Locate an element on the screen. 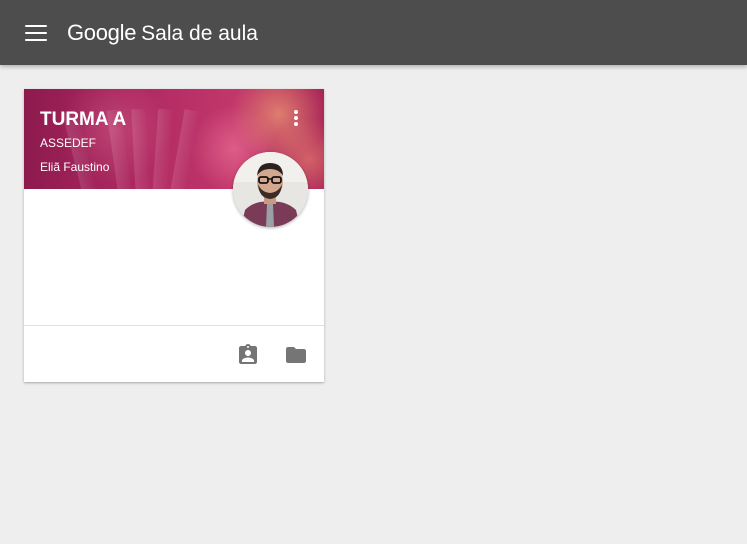  brand-google: Google is located at coordinates (102, 32).